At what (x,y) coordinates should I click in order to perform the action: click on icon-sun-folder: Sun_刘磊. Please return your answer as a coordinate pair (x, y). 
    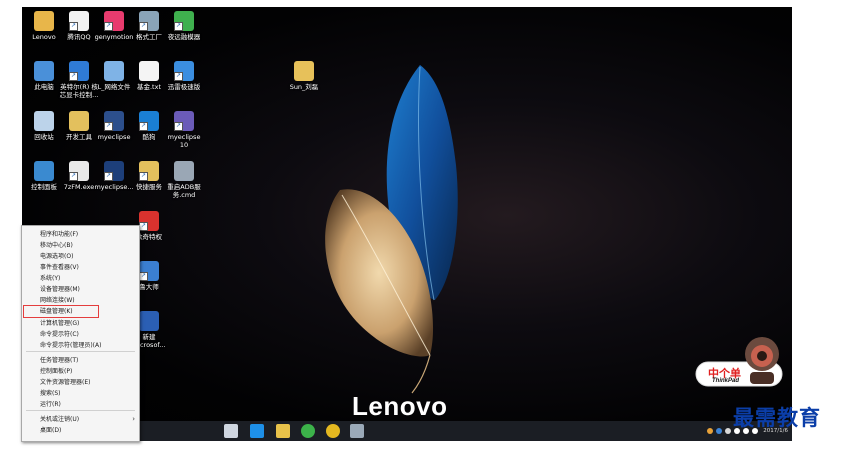
    Looking at the image, I should click on (304, 76).